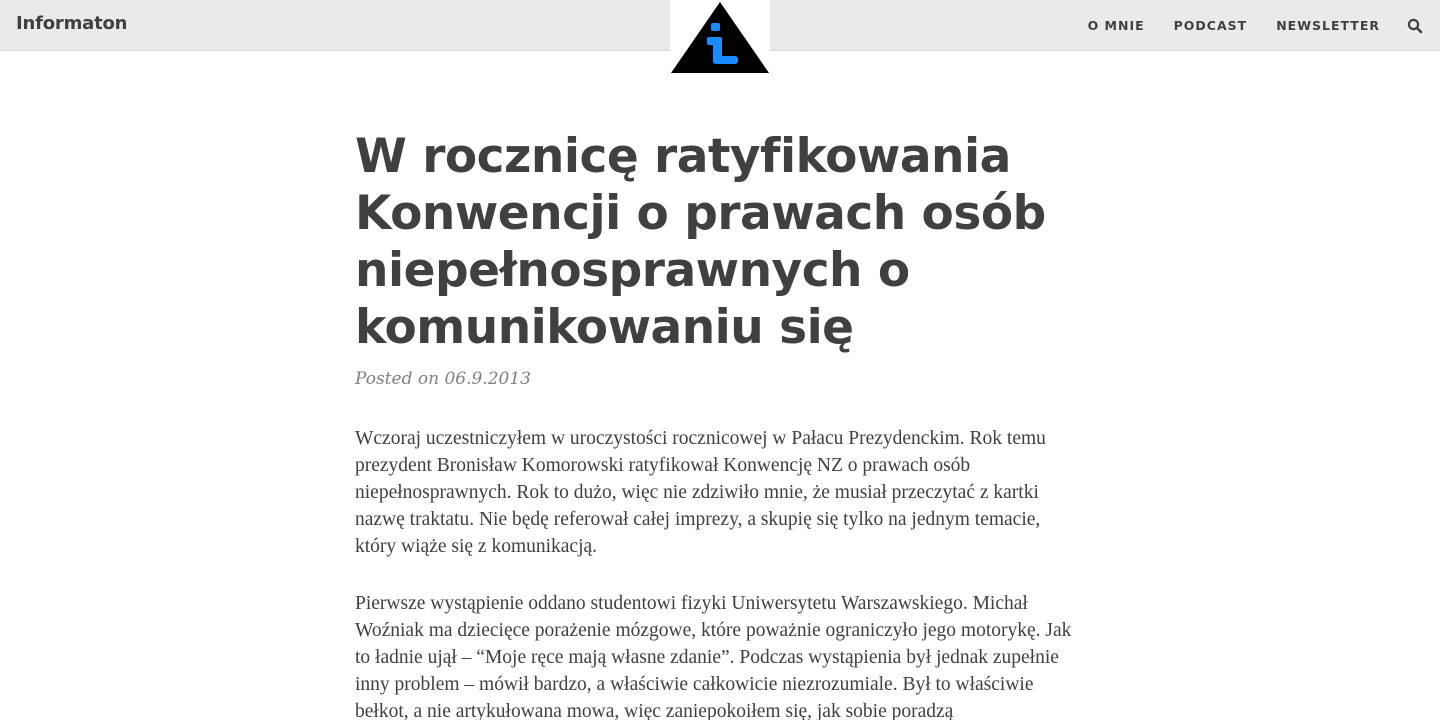  What do you see at coordinates (1328, 25) in the screenshot?
I see `nav-item-newsletter: NEWSLETTER` at bounding box center [1328, 25].